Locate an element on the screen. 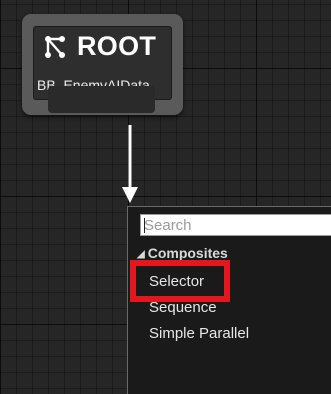 The image size is (331, 394). search-field is located at coordinates (235, 225).